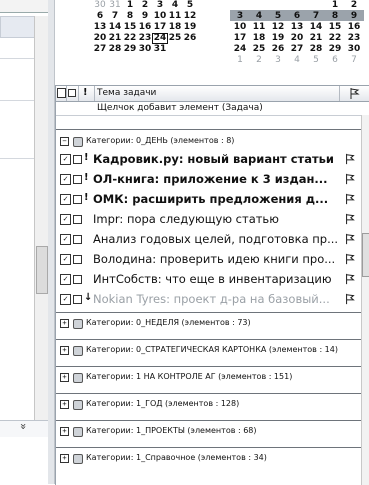 This screenshot has width=369, height=485. I want to click on task-row: ✓ Impr: пора следующую статью, so click(208, 219).